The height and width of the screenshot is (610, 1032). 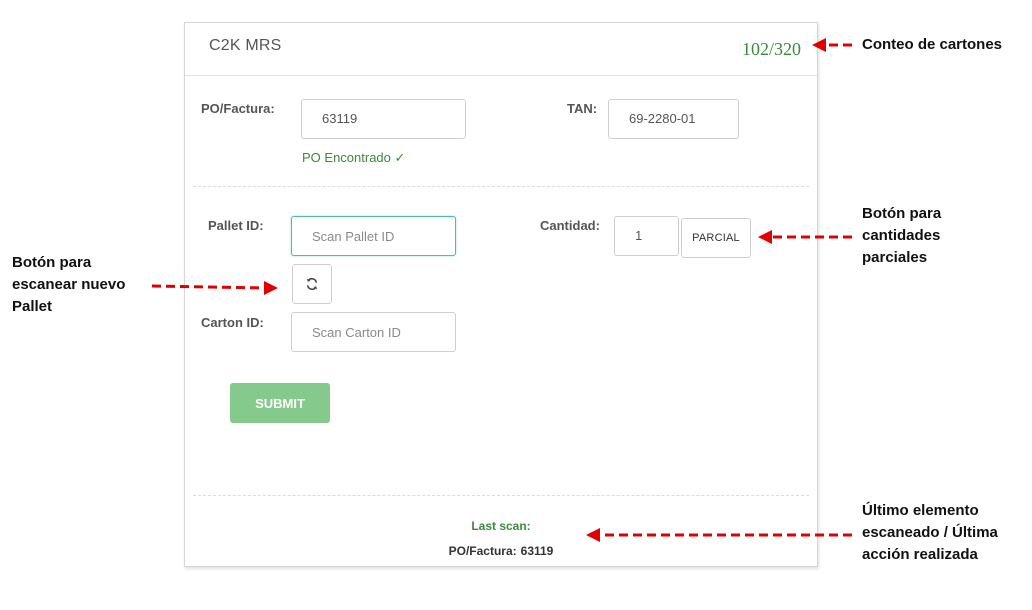 What do you see at coordinates (902, 213) in the screenshot?
I see `annotation-parcial-line: Botón para` at bounding box center [902, 213].